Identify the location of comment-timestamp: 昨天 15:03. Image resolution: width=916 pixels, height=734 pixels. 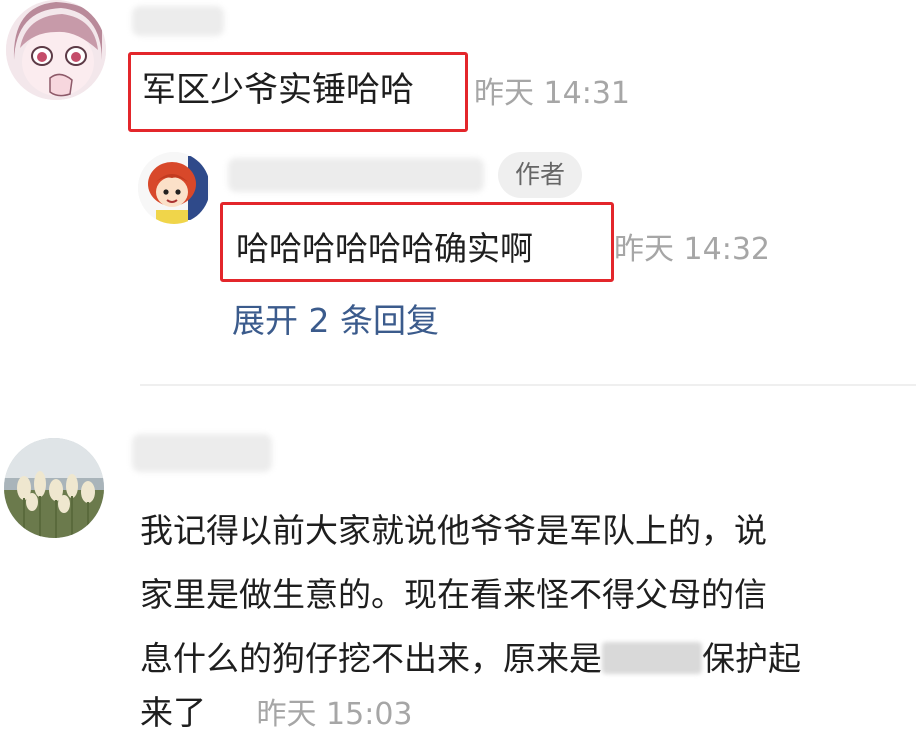
(334, 714).